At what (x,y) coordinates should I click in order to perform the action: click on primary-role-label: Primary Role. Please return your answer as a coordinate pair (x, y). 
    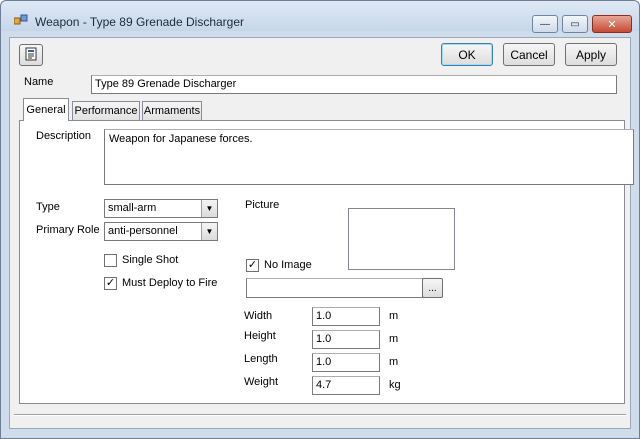
    Looking at the image, I should click on (68, 230).